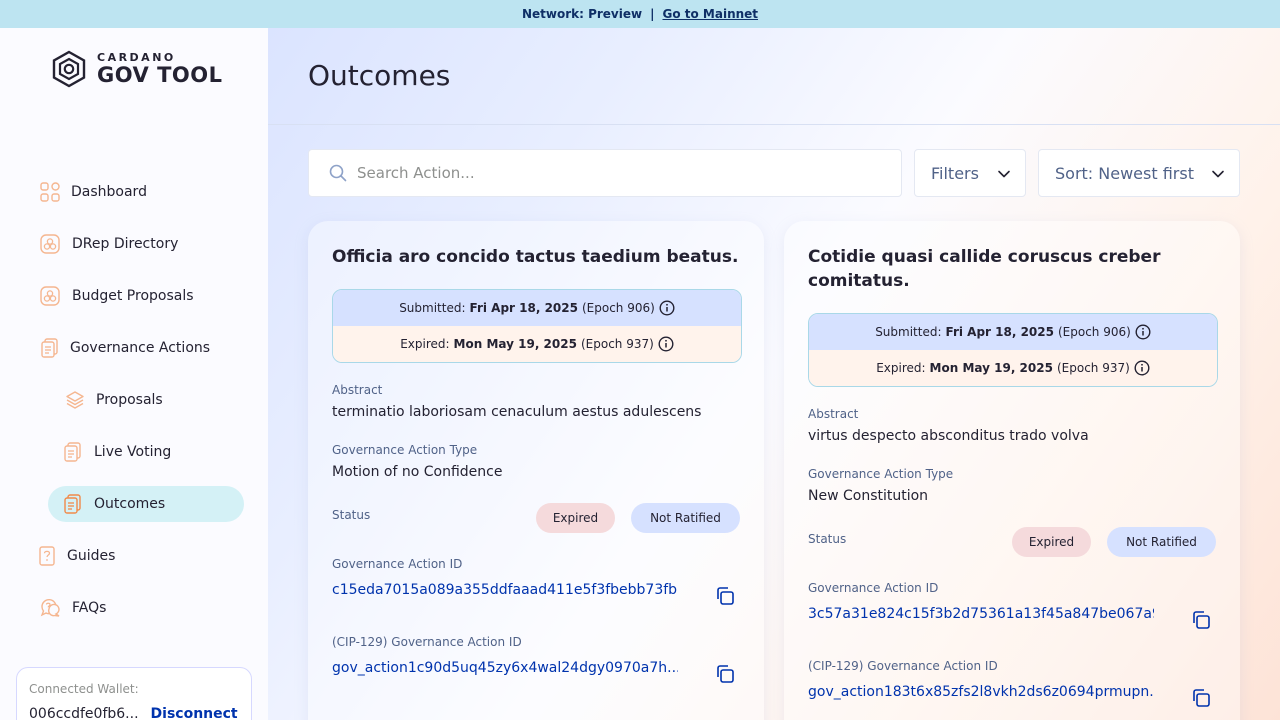 The height and width of the screenshot is (720, 1280). I want to click on faqs-icon, so click(50, 608).